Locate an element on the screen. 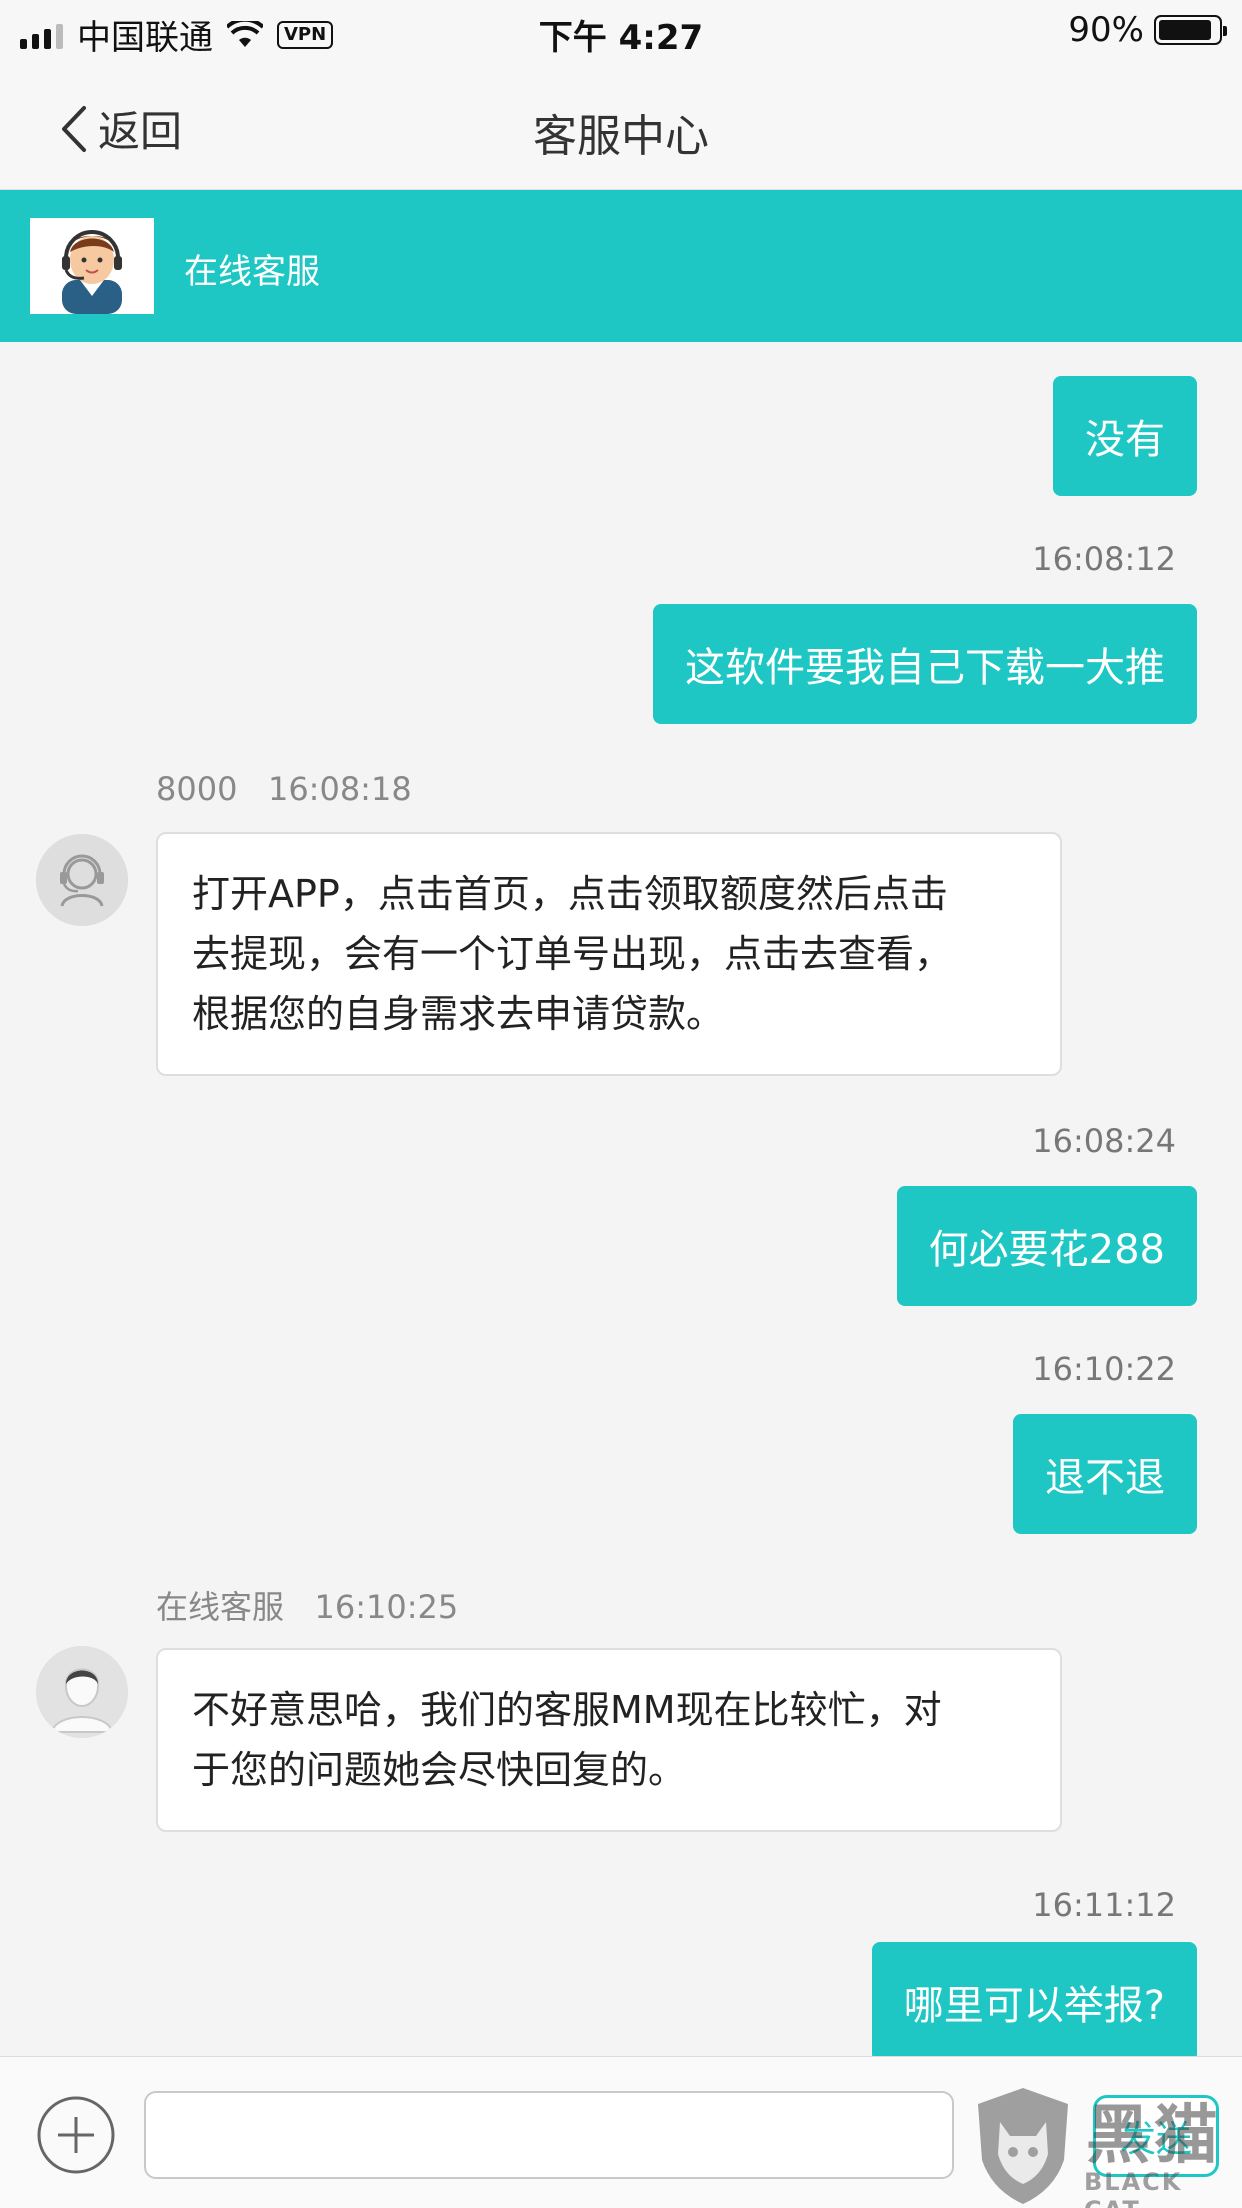 The width and height of the screenshot is (1242, 2208). send-button: 发送 is located at coordinates (1156, 2136).